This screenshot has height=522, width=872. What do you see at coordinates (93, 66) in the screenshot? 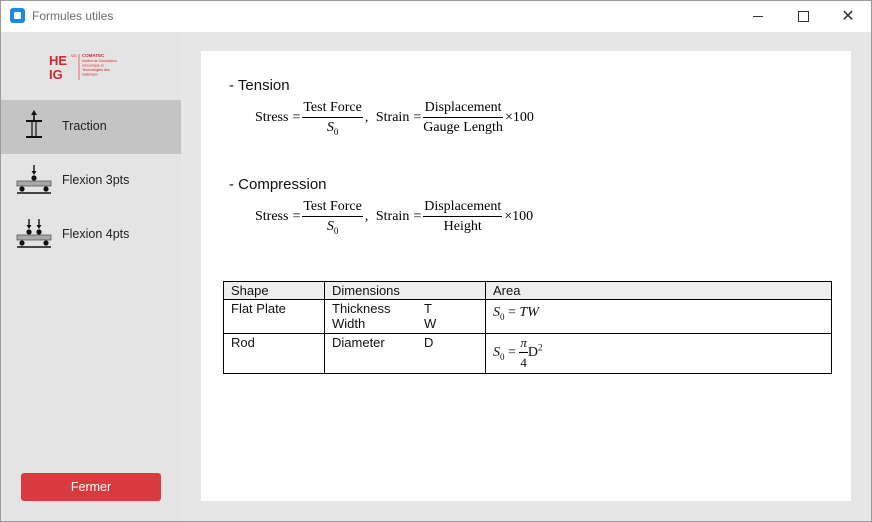
I see `svg-text: mécanique et` at bounding box center [93, 66].